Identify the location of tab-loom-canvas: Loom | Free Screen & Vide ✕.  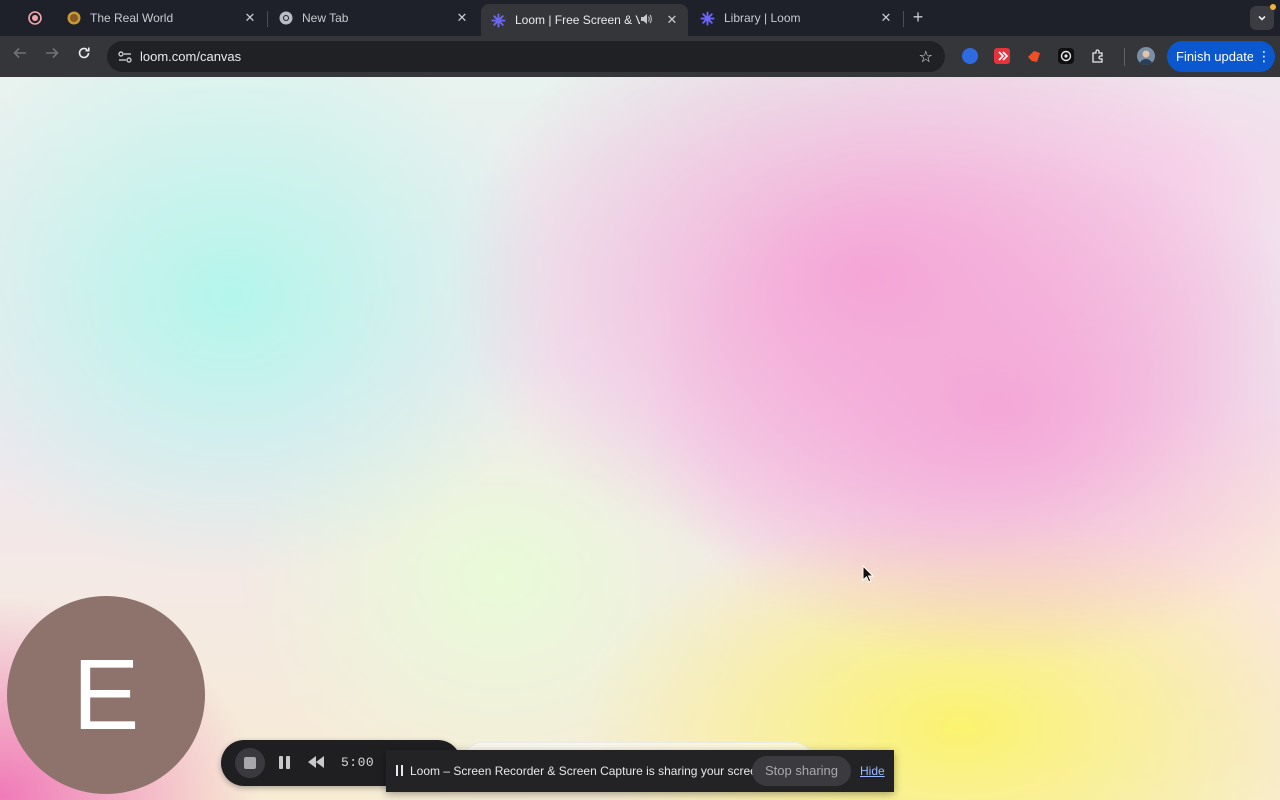
(584, 20).